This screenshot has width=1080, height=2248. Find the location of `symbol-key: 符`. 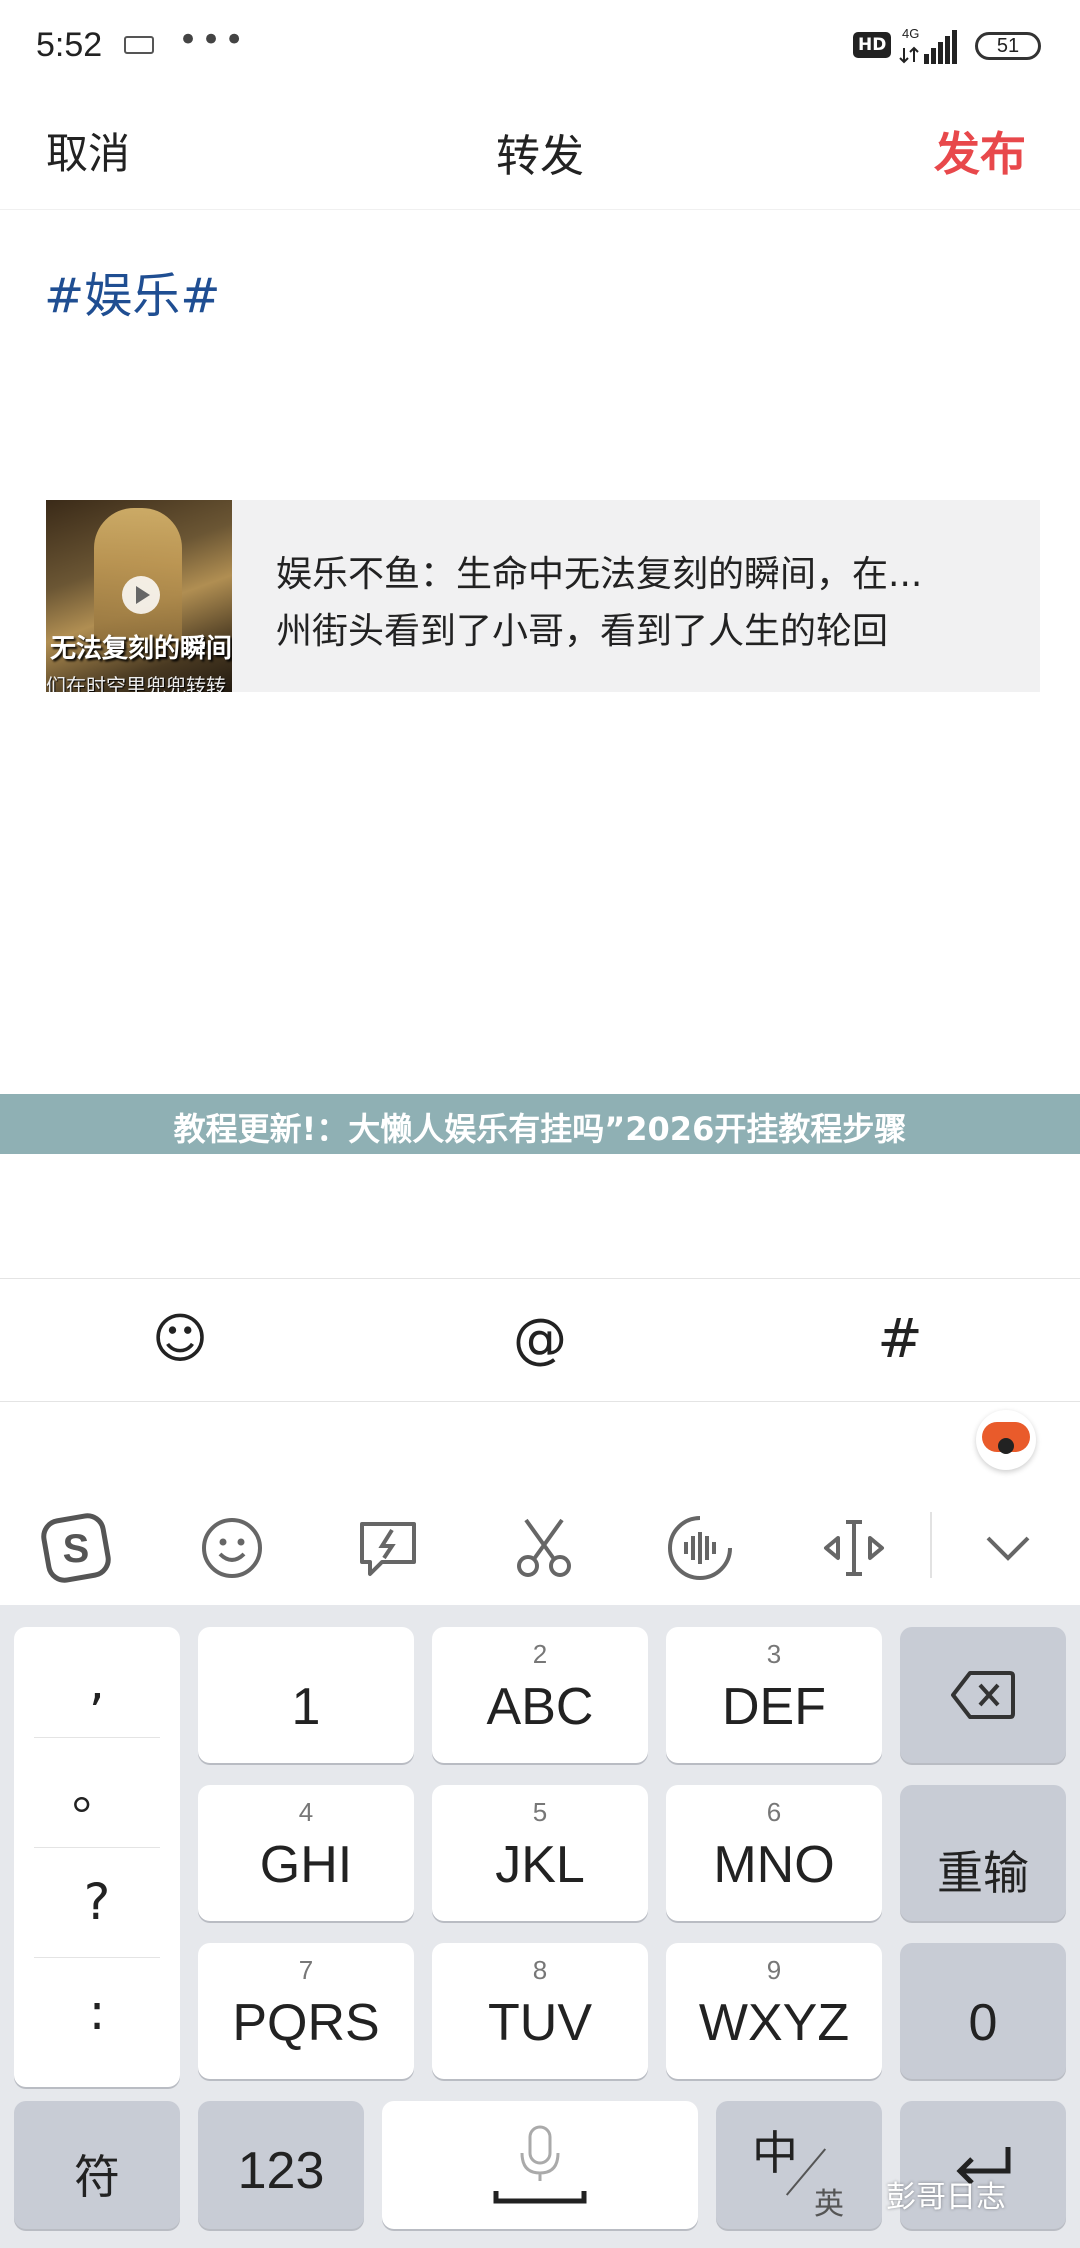

symbol-key: 符 is located at coordinates (97, 2165).